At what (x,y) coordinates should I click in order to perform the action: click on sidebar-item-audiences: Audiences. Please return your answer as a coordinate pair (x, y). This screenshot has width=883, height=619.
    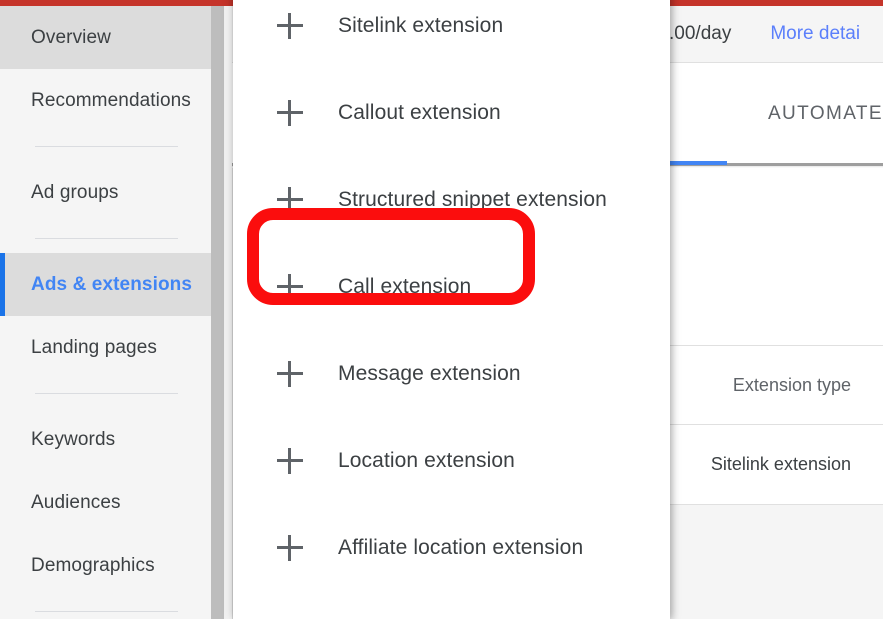
    Looking at the image, I should click on (105, 502).